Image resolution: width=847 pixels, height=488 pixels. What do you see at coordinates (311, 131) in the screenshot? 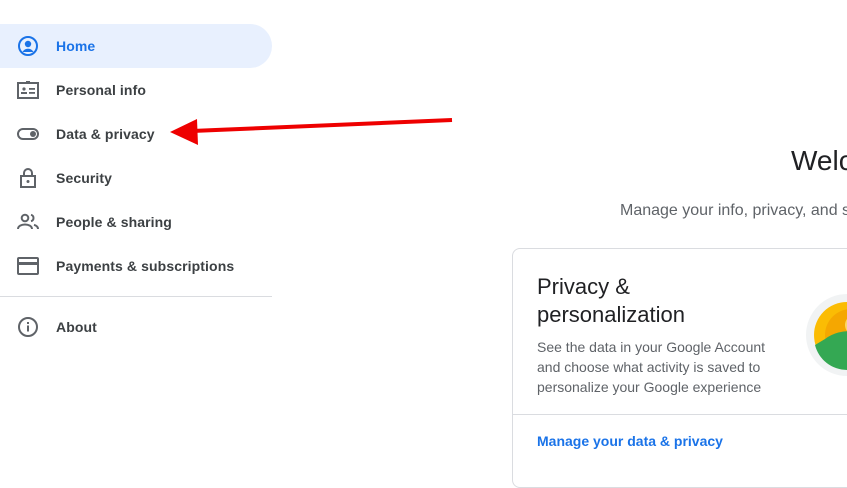
I see `annotation-arrow-icon` at bounding box center [311, 131].